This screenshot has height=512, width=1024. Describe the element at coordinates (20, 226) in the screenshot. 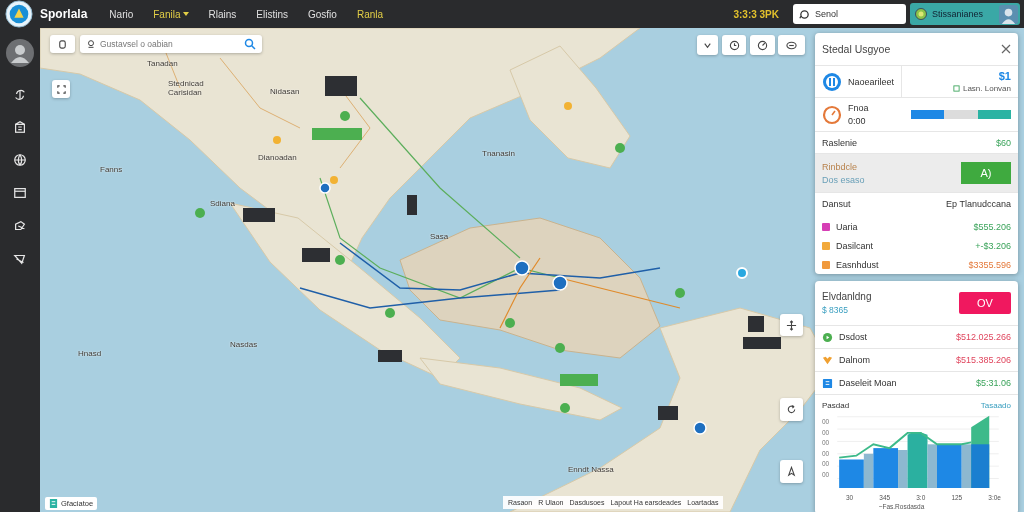

I see `edit-icon` at that location.